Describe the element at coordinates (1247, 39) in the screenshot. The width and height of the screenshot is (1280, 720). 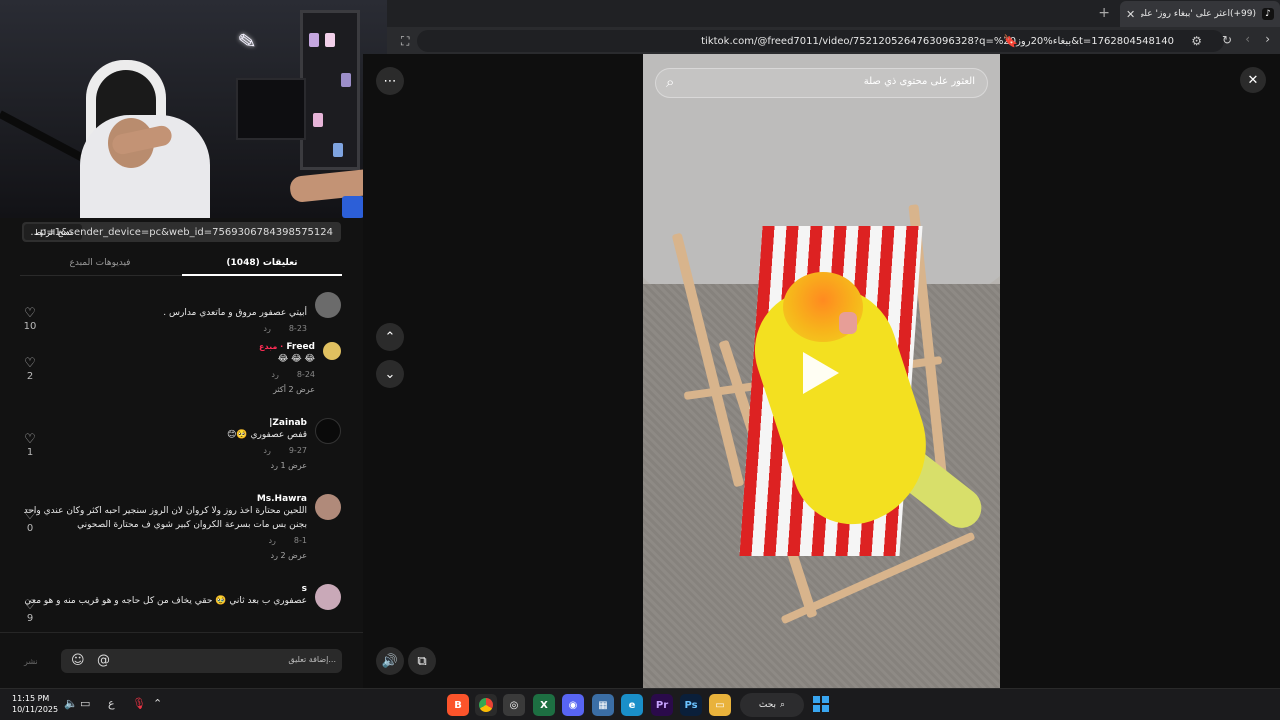
I see `back-icon: ‹` at that location.